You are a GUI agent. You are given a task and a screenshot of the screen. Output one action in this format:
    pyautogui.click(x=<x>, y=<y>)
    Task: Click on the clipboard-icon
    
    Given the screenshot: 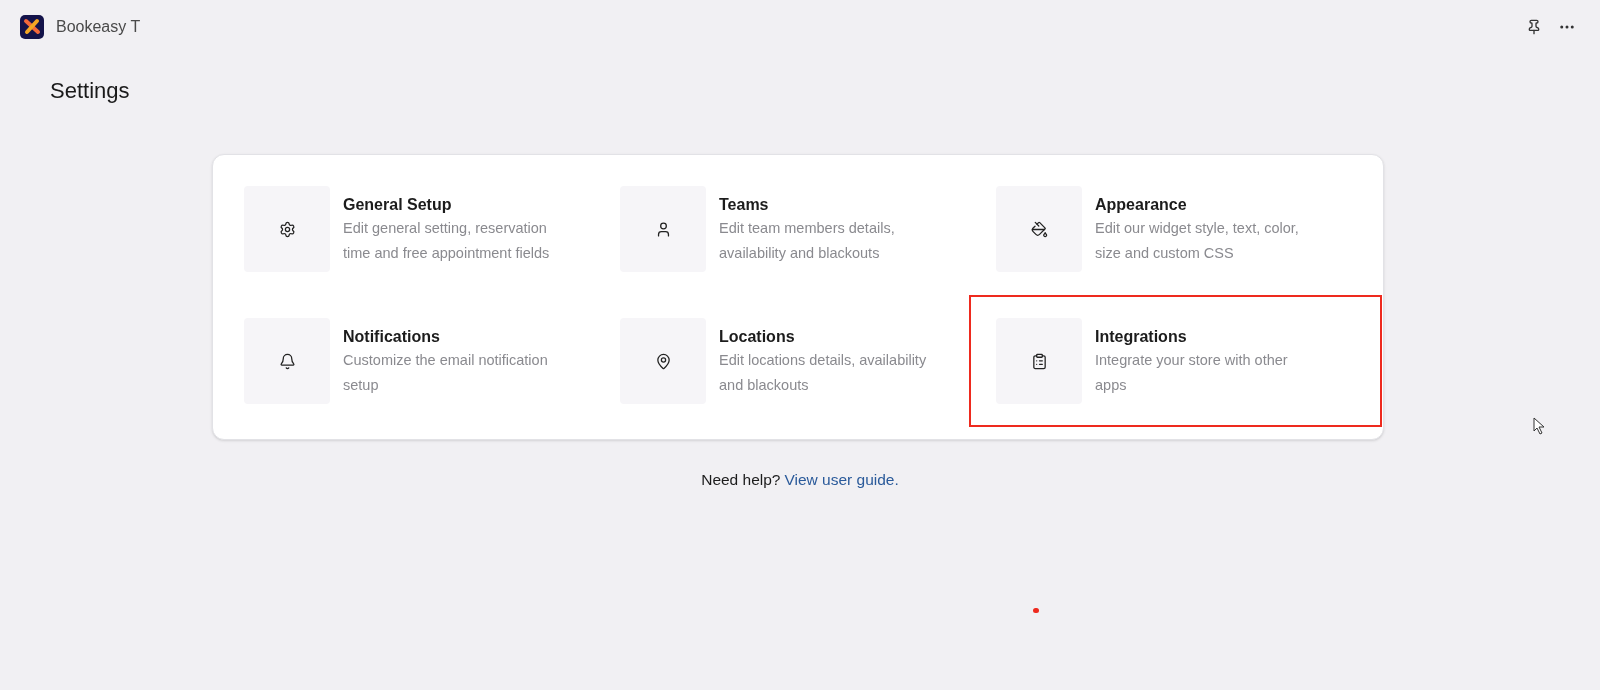 What is the action you would take?
    pyautogui.click(x=1039, y=361)
    